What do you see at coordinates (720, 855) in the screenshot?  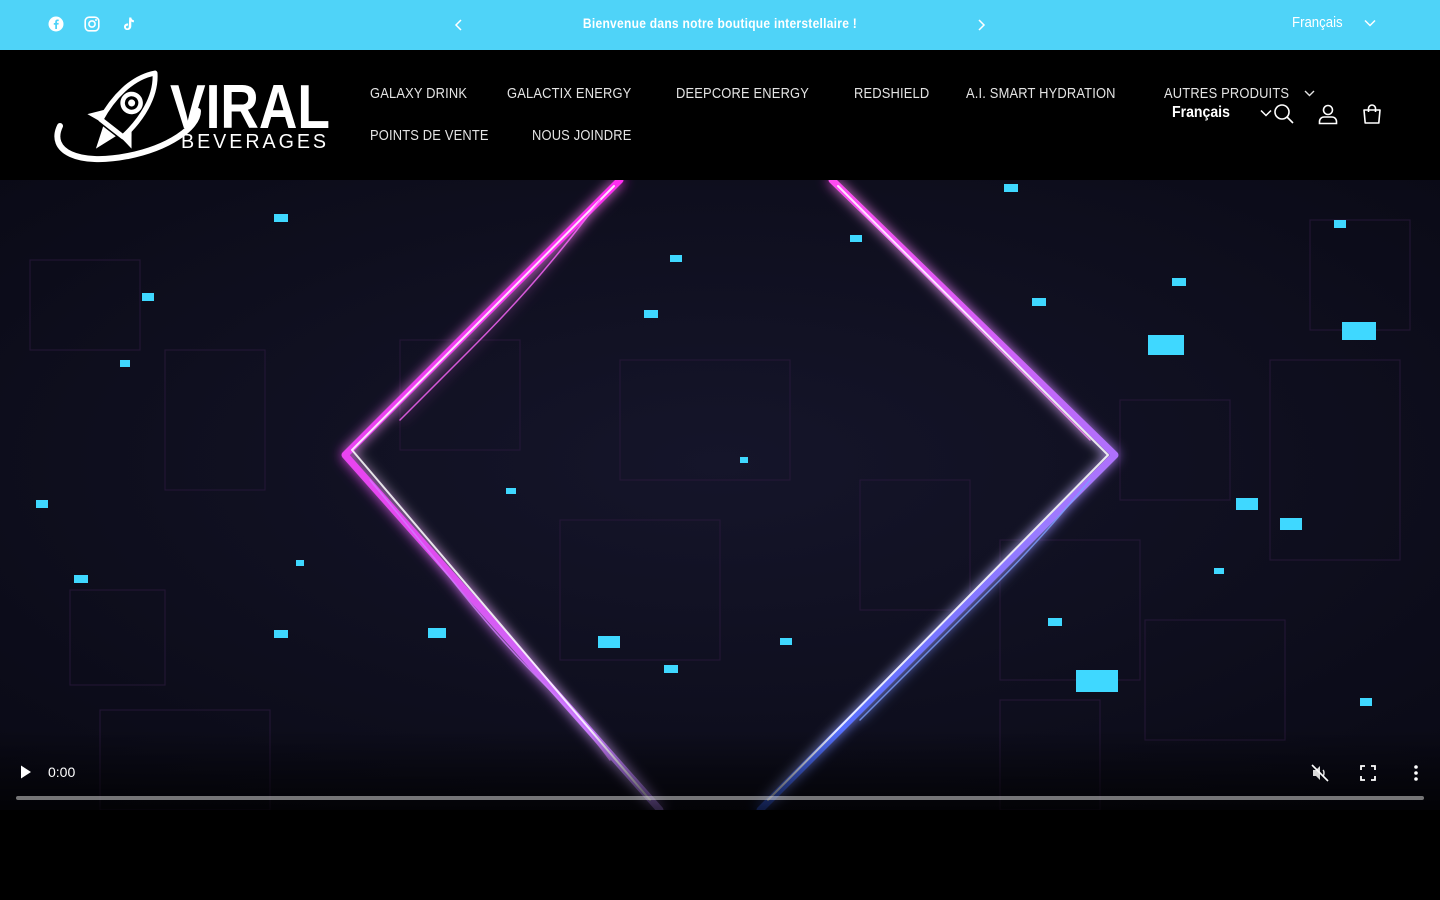 I see `page-below-video` at bounding box center [720, 855].